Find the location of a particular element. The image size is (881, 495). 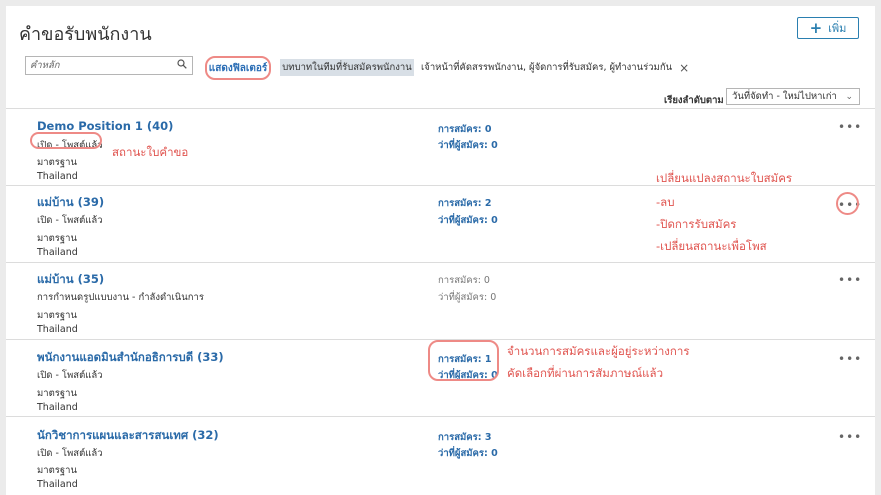

requisition-title: พนักงานแอดมินสำนักอธิการบดี (33) is located at coordinates (130, 358).